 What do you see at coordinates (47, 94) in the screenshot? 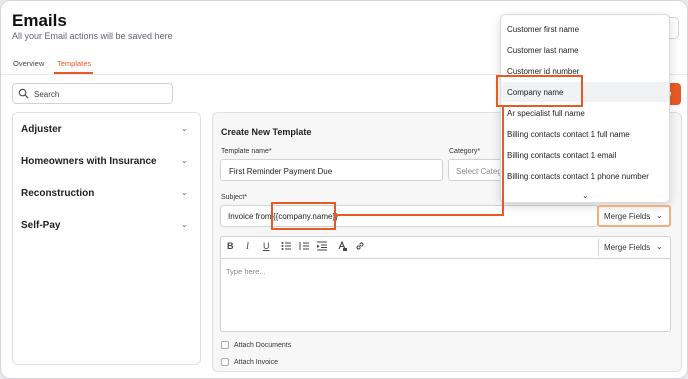
I see `search-placeholder: Search` at bounding box center [47, 94].